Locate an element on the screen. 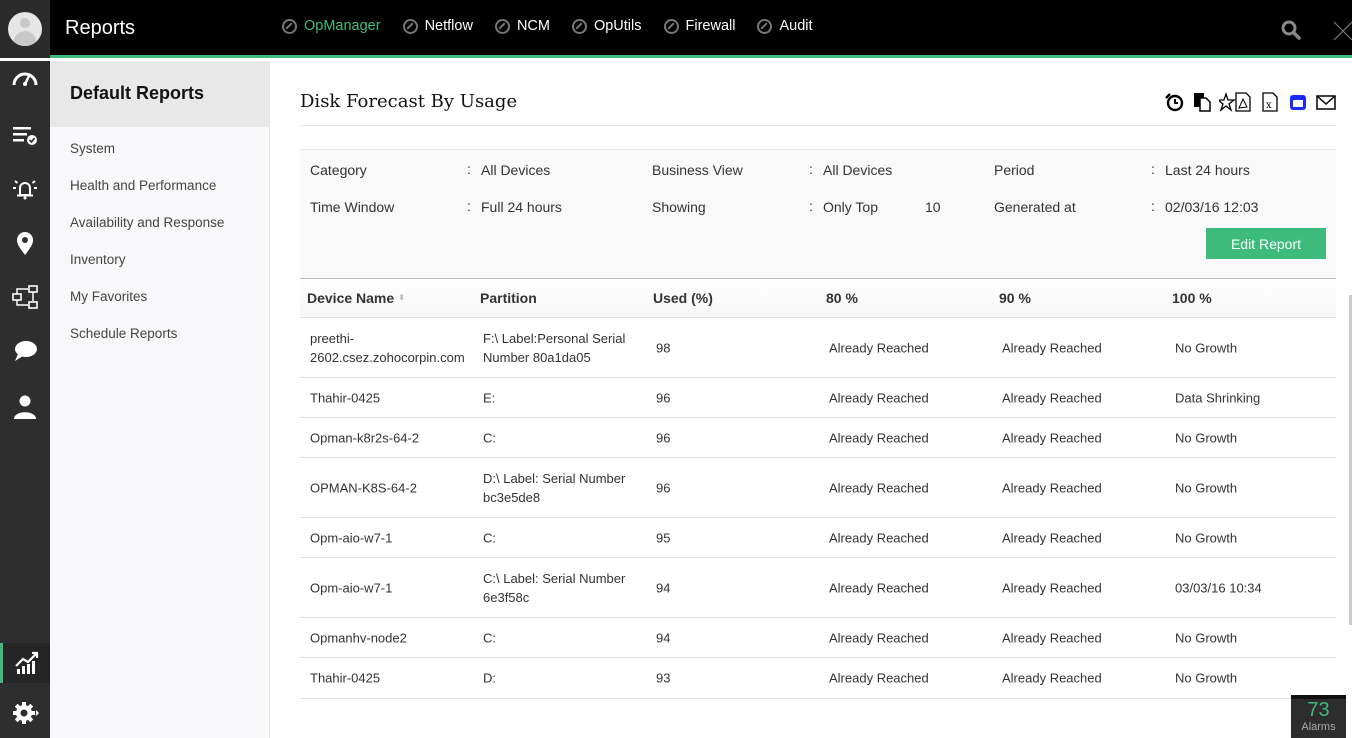  rail-settings is located at coordinates (25, 713).